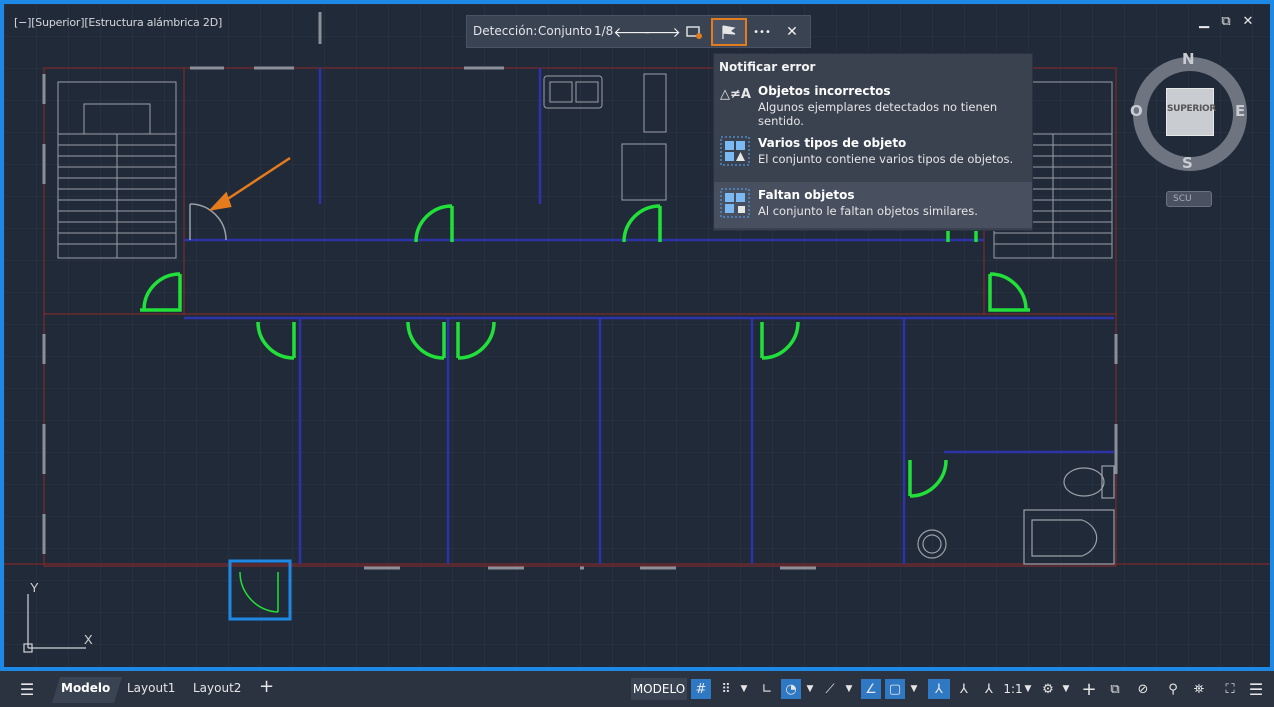 The width and height of the screenshot is (1274, 707). I want to click on close-icon: ✕, so click(792, 32).